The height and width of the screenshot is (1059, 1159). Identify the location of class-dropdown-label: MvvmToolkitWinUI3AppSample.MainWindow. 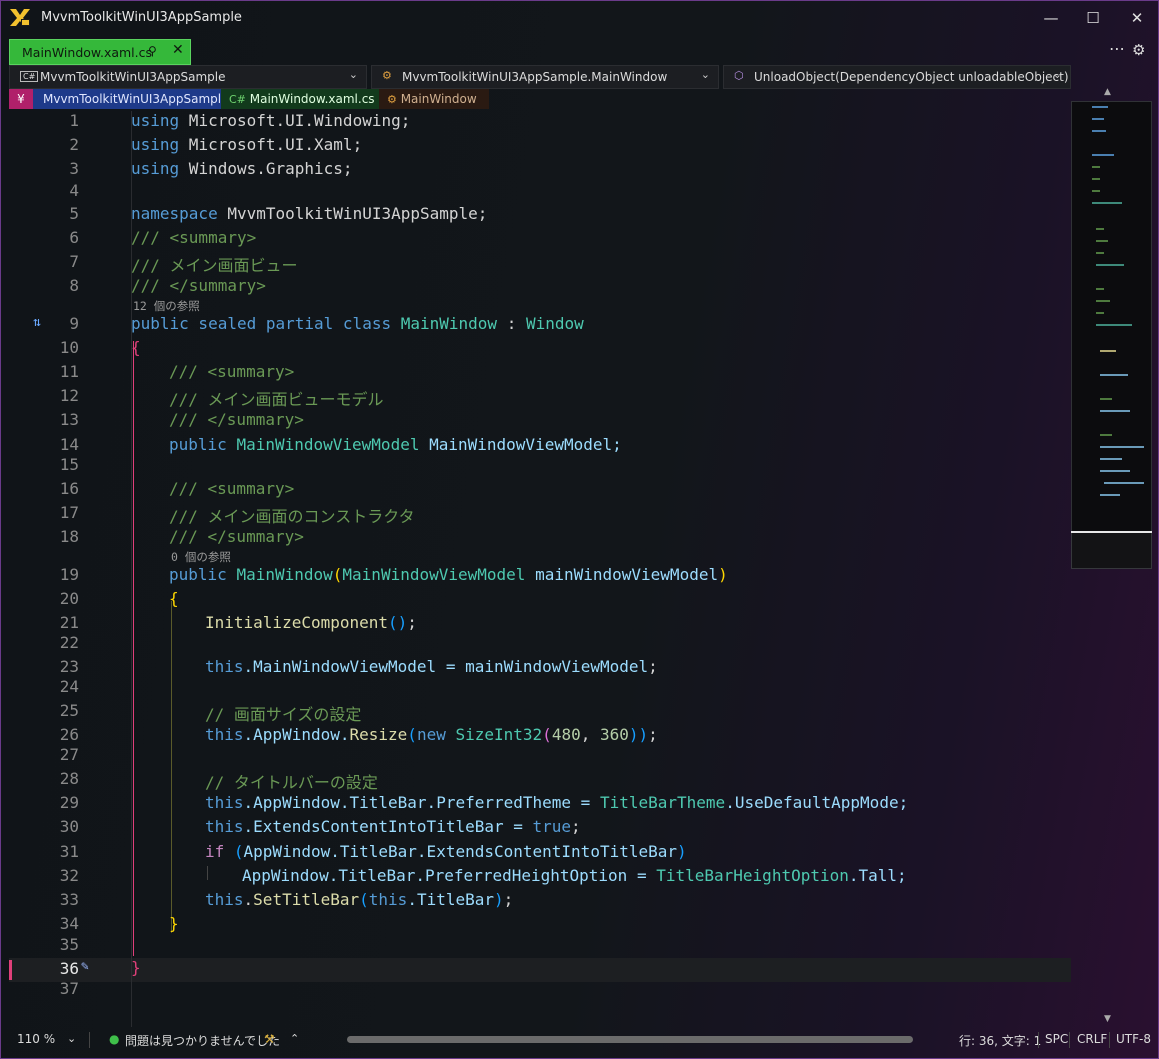
(535, 77).